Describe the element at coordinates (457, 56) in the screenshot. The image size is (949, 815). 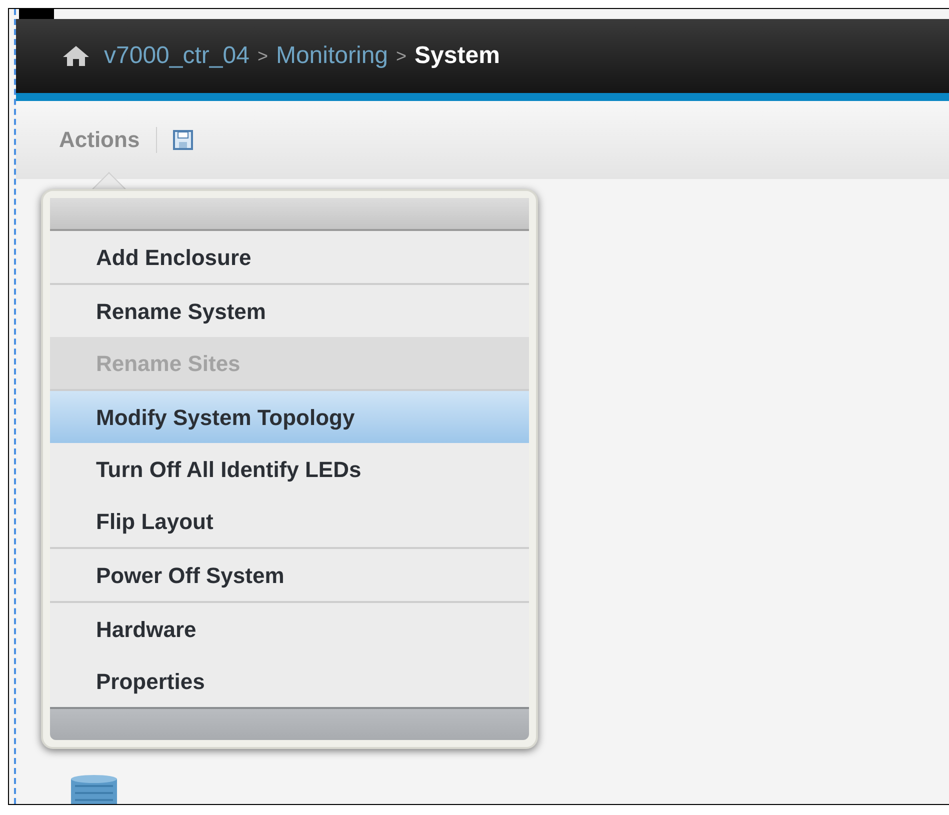
I see `breadcrumb-current: System` at that location.